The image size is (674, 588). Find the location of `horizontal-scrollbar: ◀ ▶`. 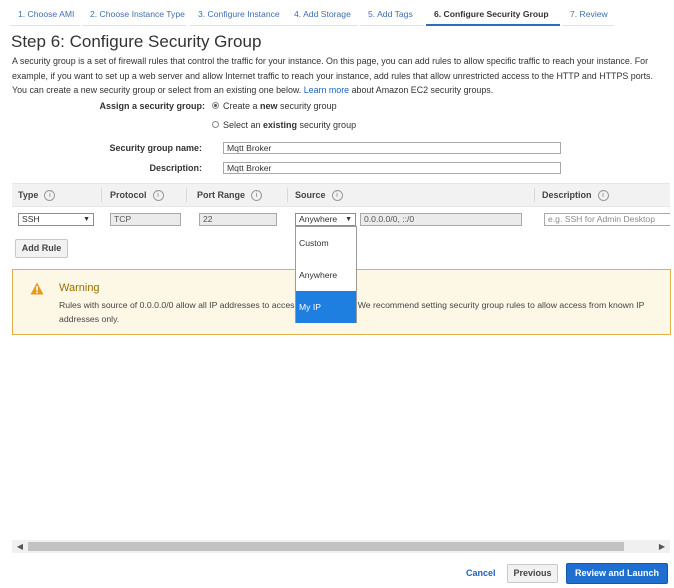

horizontal-scrollbar: ◀ ▶ is located at coordinates (341, 546).